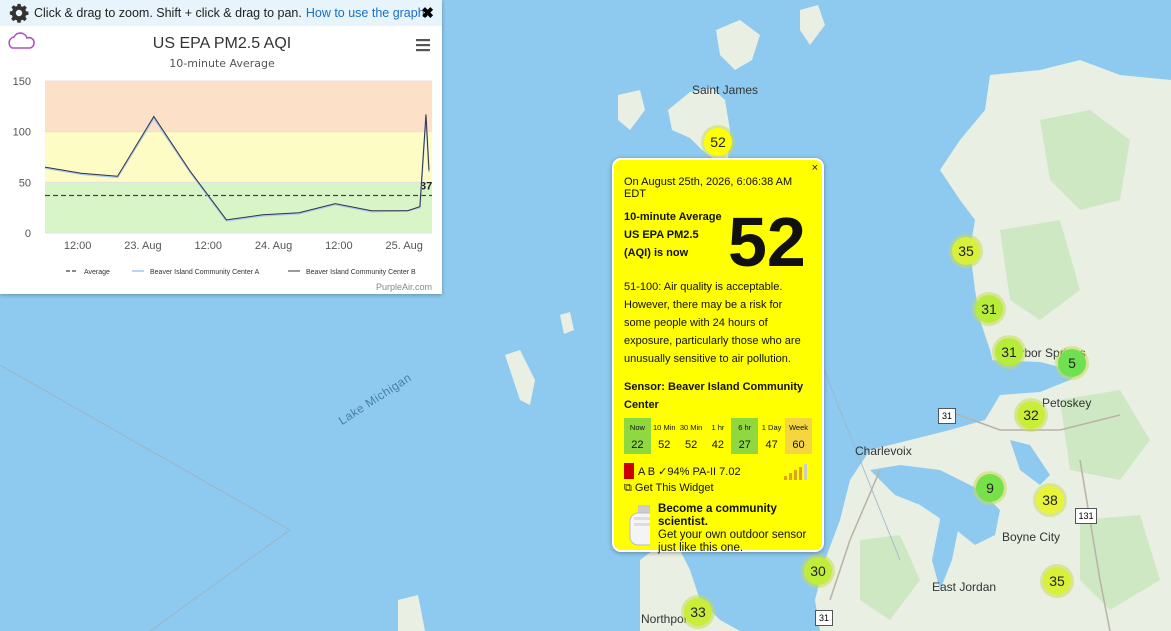 The image size is (1171, 631). What do you see at coordinates (795, 472) in the screenshot?
I see `signal-strength-icon` at bounding box center [795, 472].